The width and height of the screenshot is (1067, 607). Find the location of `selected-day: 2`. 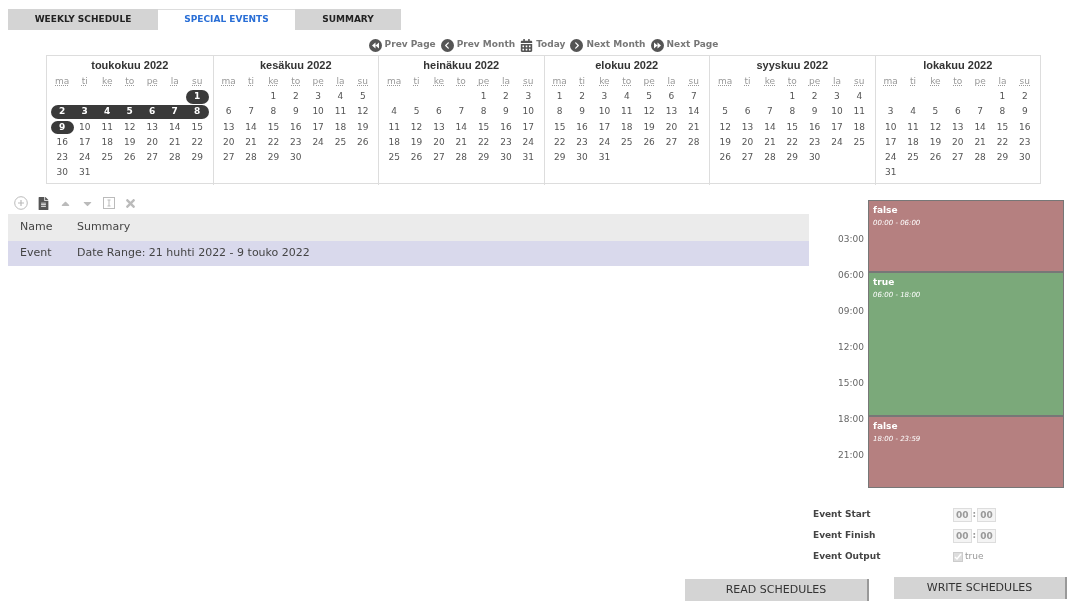

selected-day: 2 is located at coordinates (62, 112).